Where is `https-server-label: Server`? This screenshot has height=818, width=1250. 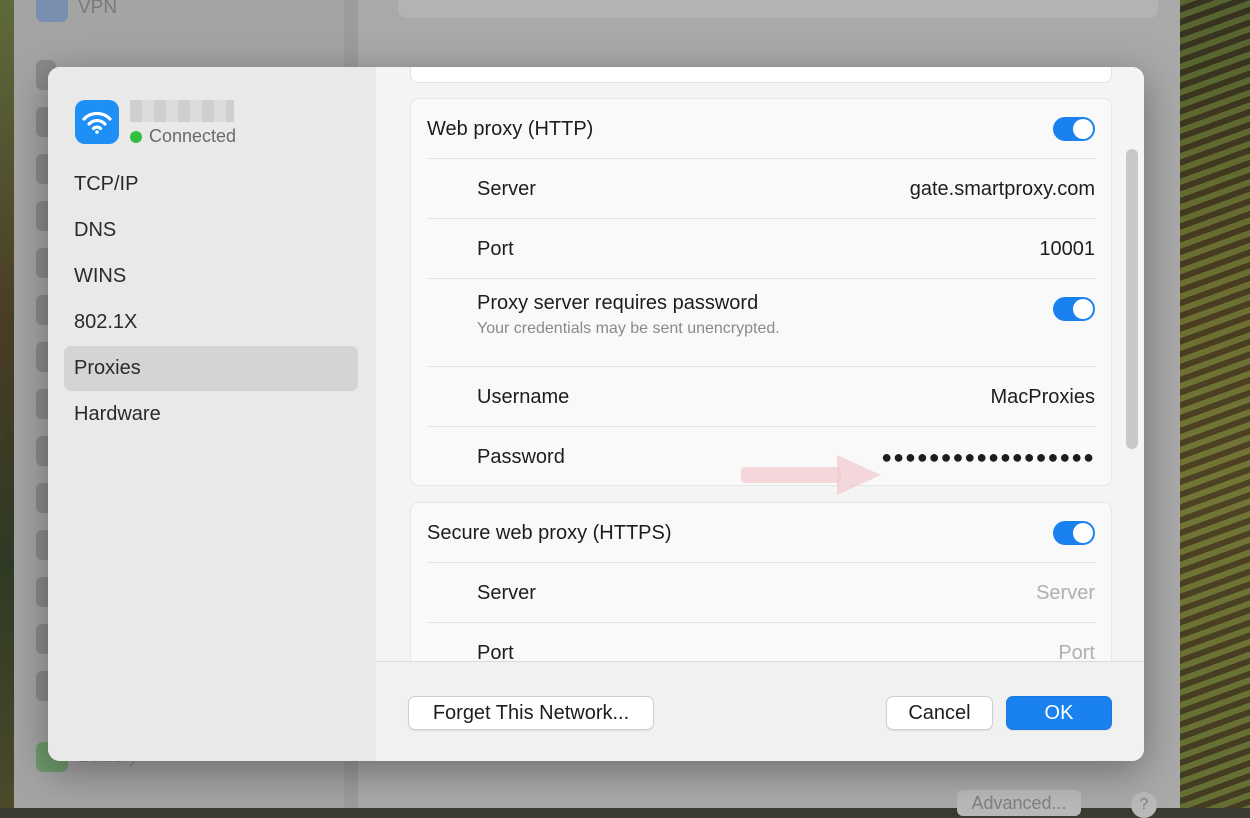
https-server-label: Server is located at coordinates (506, 593).